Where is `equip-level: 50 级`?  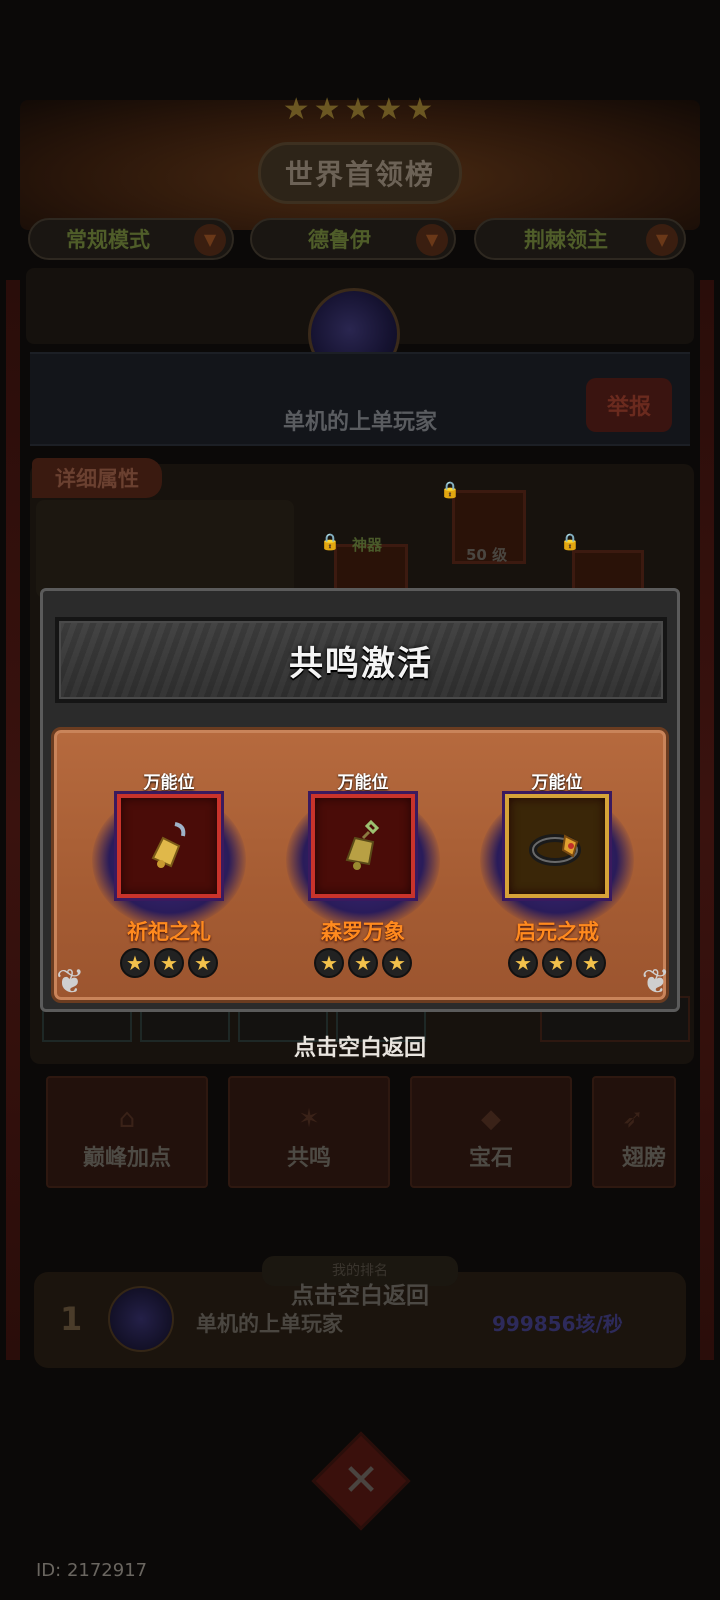 equip-level: 50 级 is located at coordinates (487, 555).